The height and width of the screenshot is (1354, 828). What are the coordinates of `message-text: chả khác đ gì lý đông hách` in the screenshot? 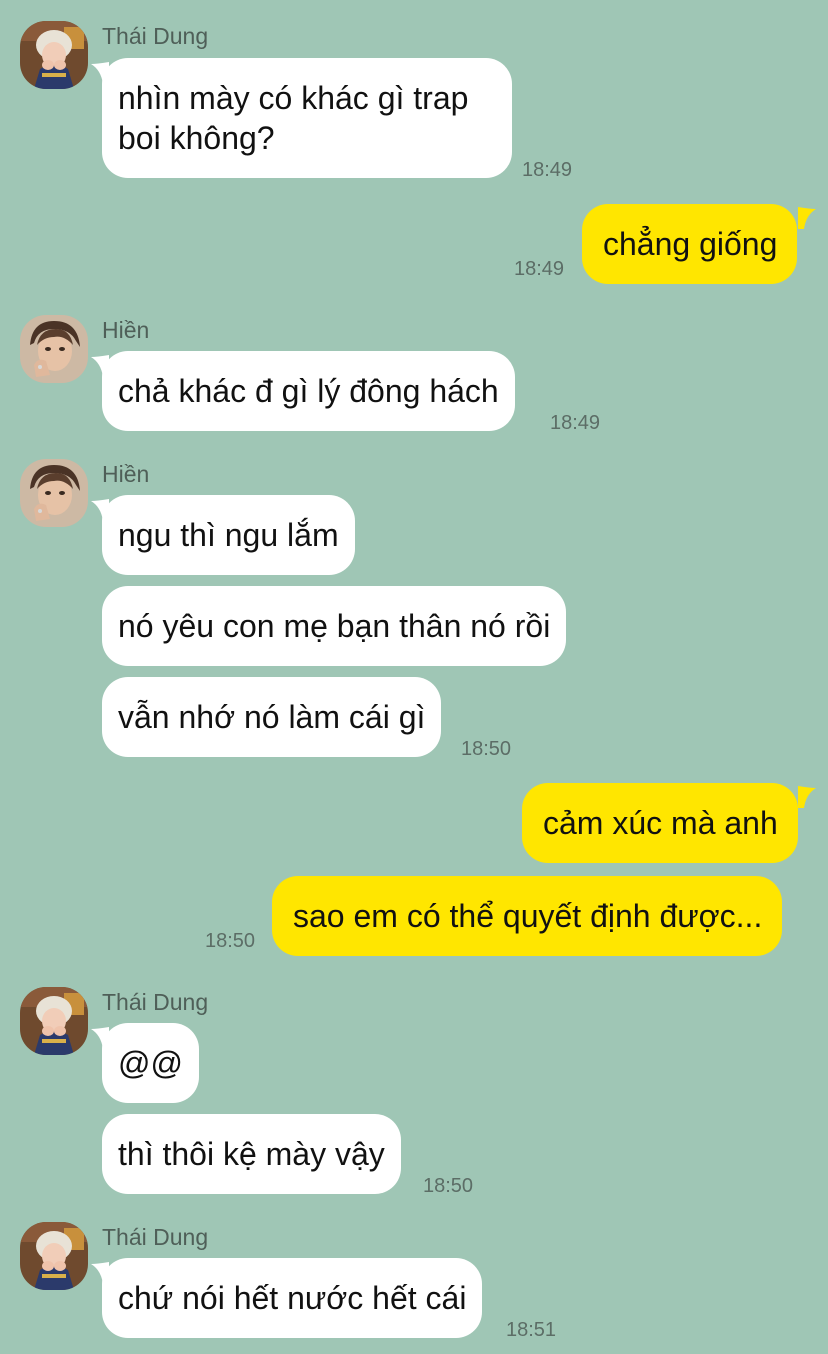 It's located at (308, 391).